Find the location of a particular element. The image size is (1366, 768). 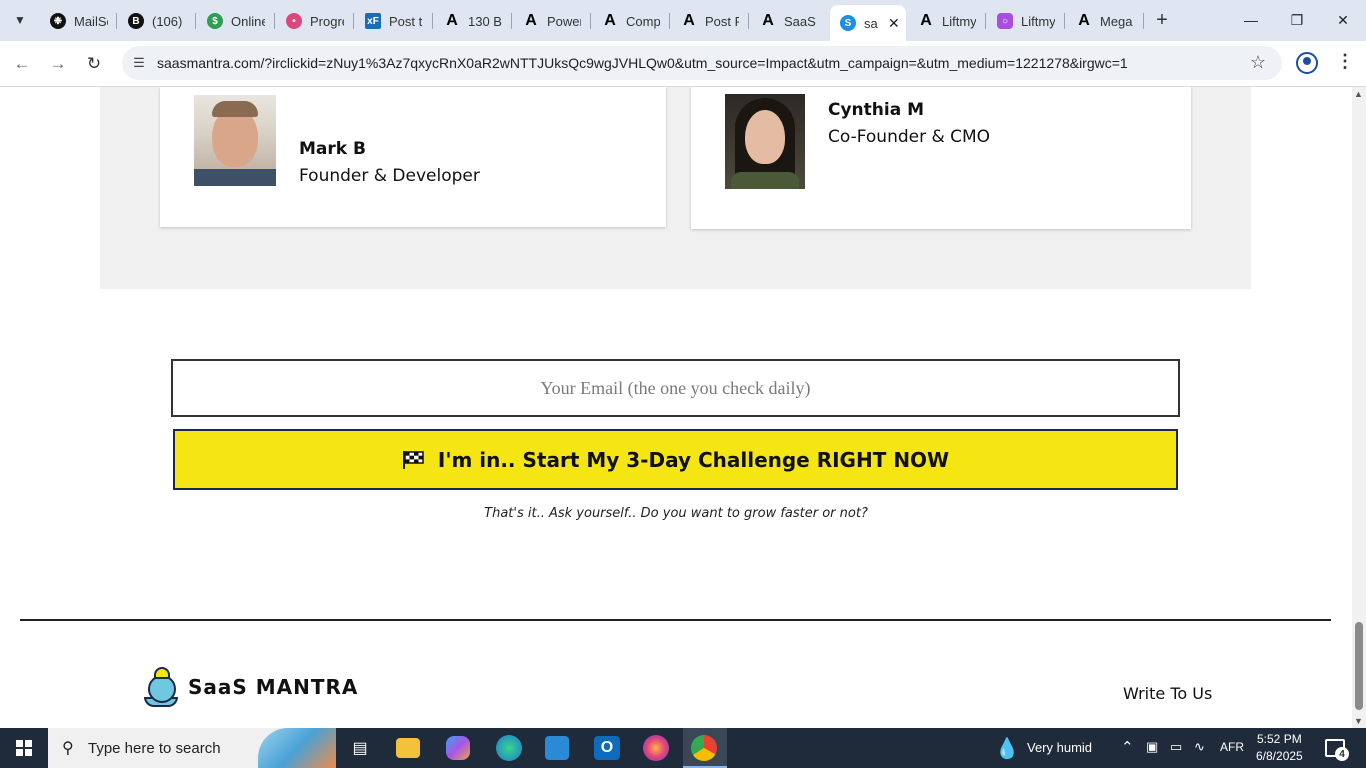

tab-title: Post t is located at coordinates (406, 21).